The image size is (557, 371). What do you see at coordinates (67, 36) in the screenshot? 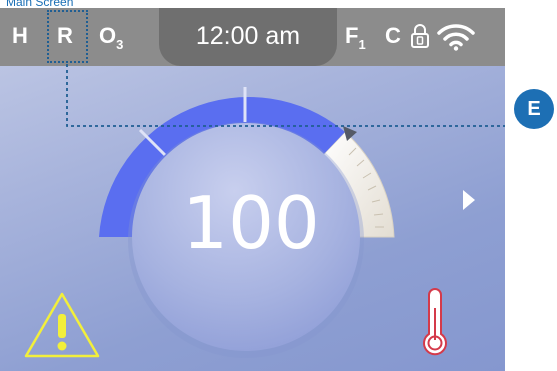
I see `ready-mode-highlight-box` at bounding box center [67, 36].